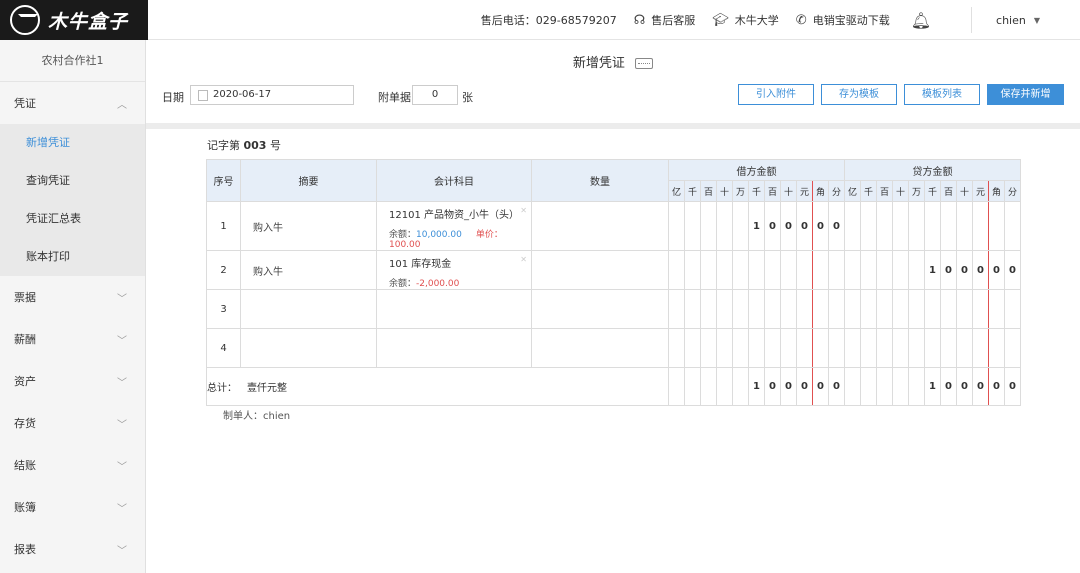 The height and width of the screenshot is (573, 1080). Describe the element at coordinates (74, 20) in the screenshot. I see `brand-logo: 木牛盒子` at that location.